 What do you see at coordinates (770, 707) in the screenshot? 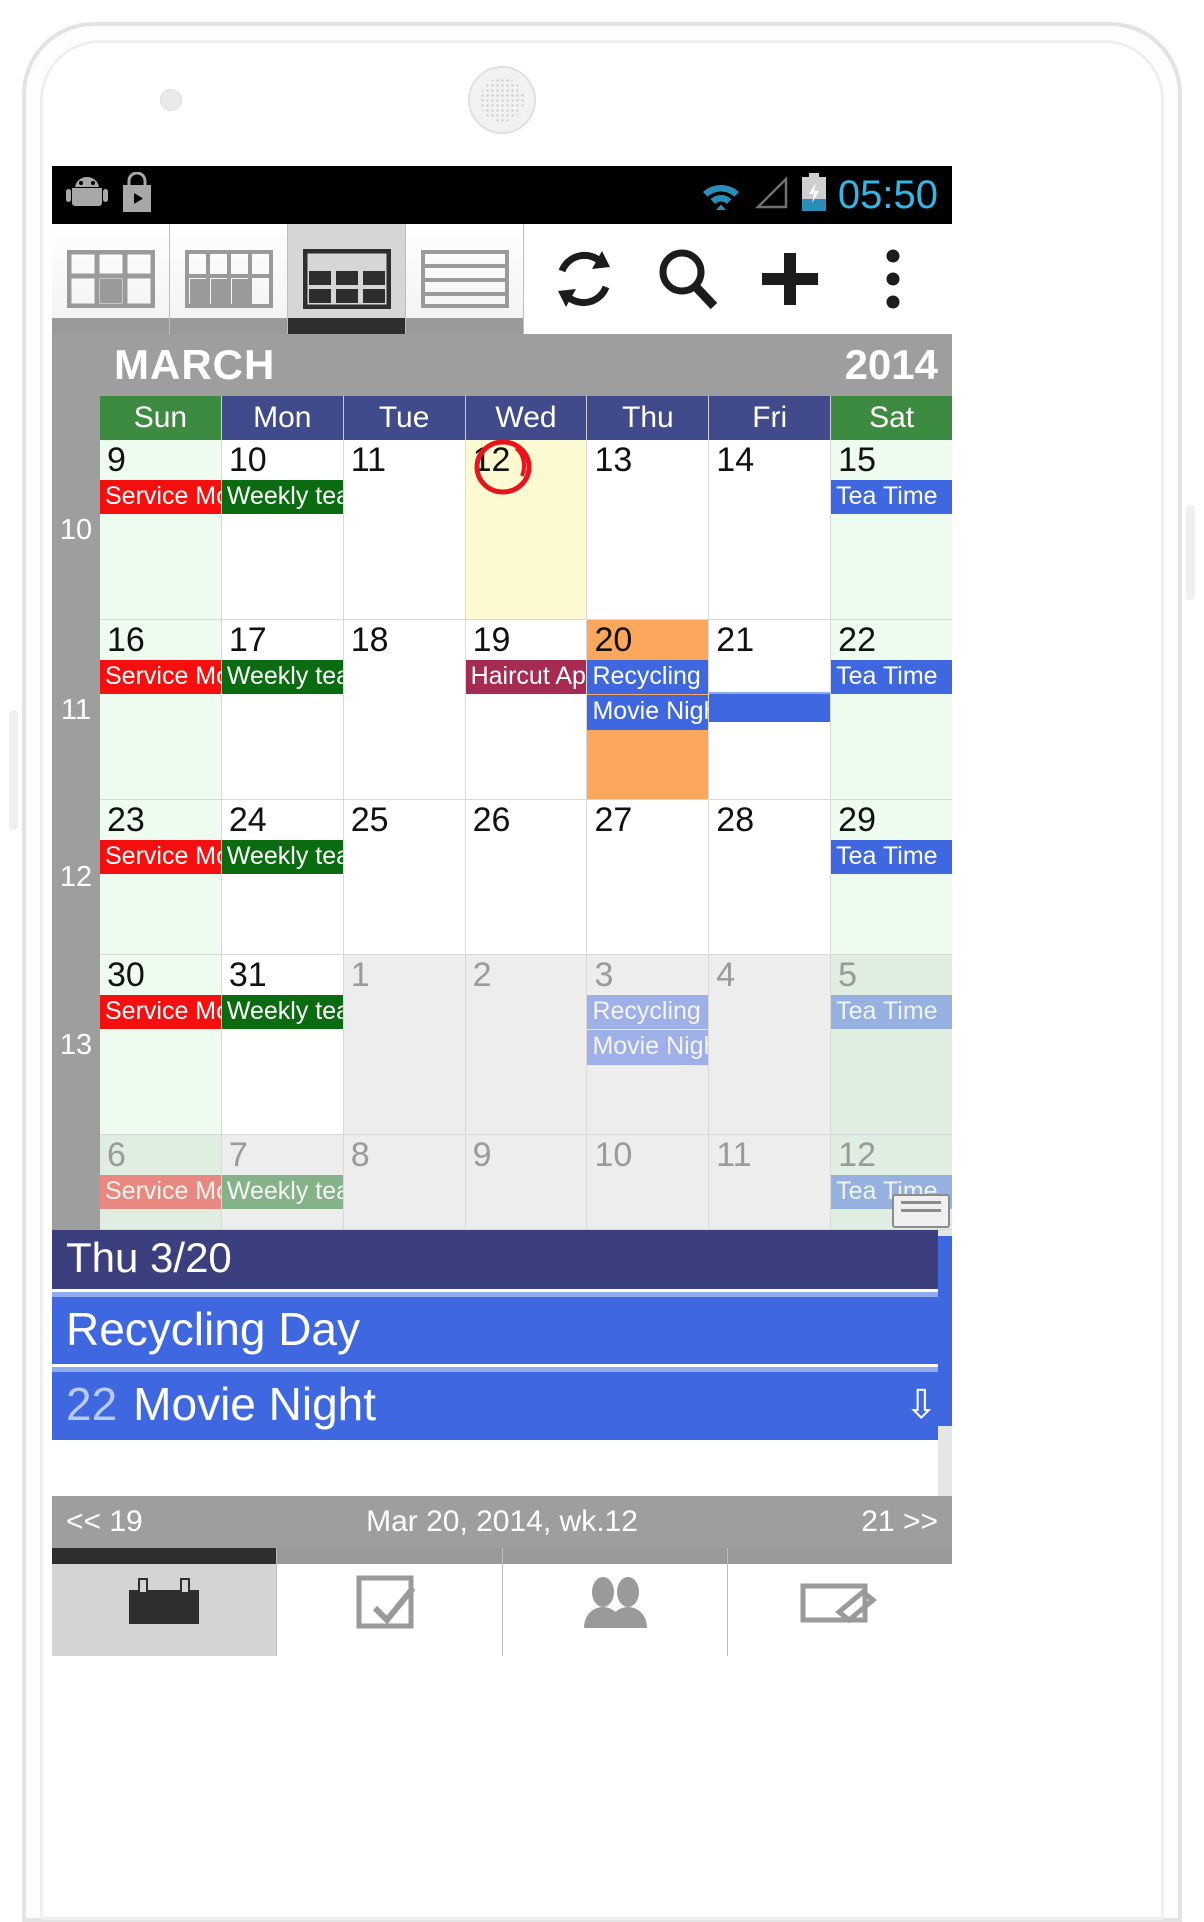
I see `multiday-event-bar` at bounding box center [770, 707].